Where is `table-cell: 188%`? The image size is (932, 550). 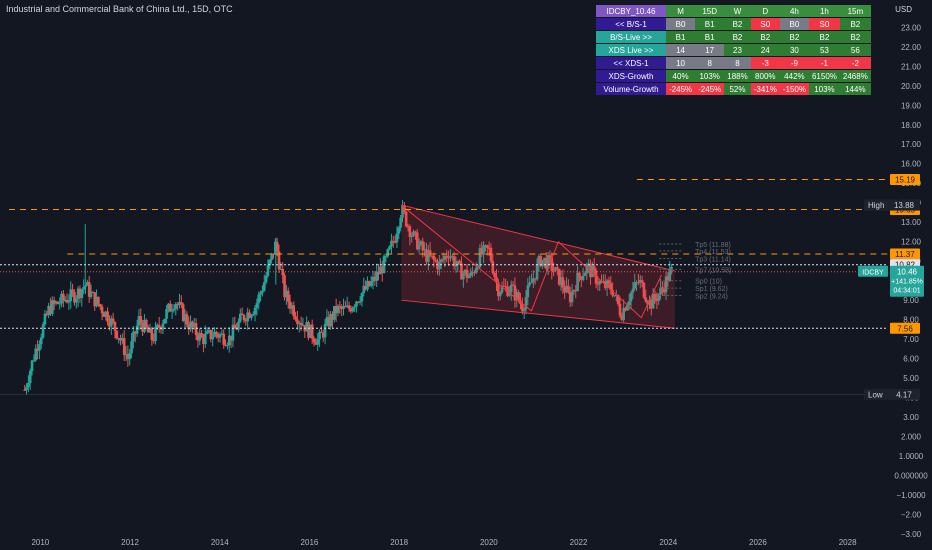 table-cell: 188% is located at coordinates (737, 76).